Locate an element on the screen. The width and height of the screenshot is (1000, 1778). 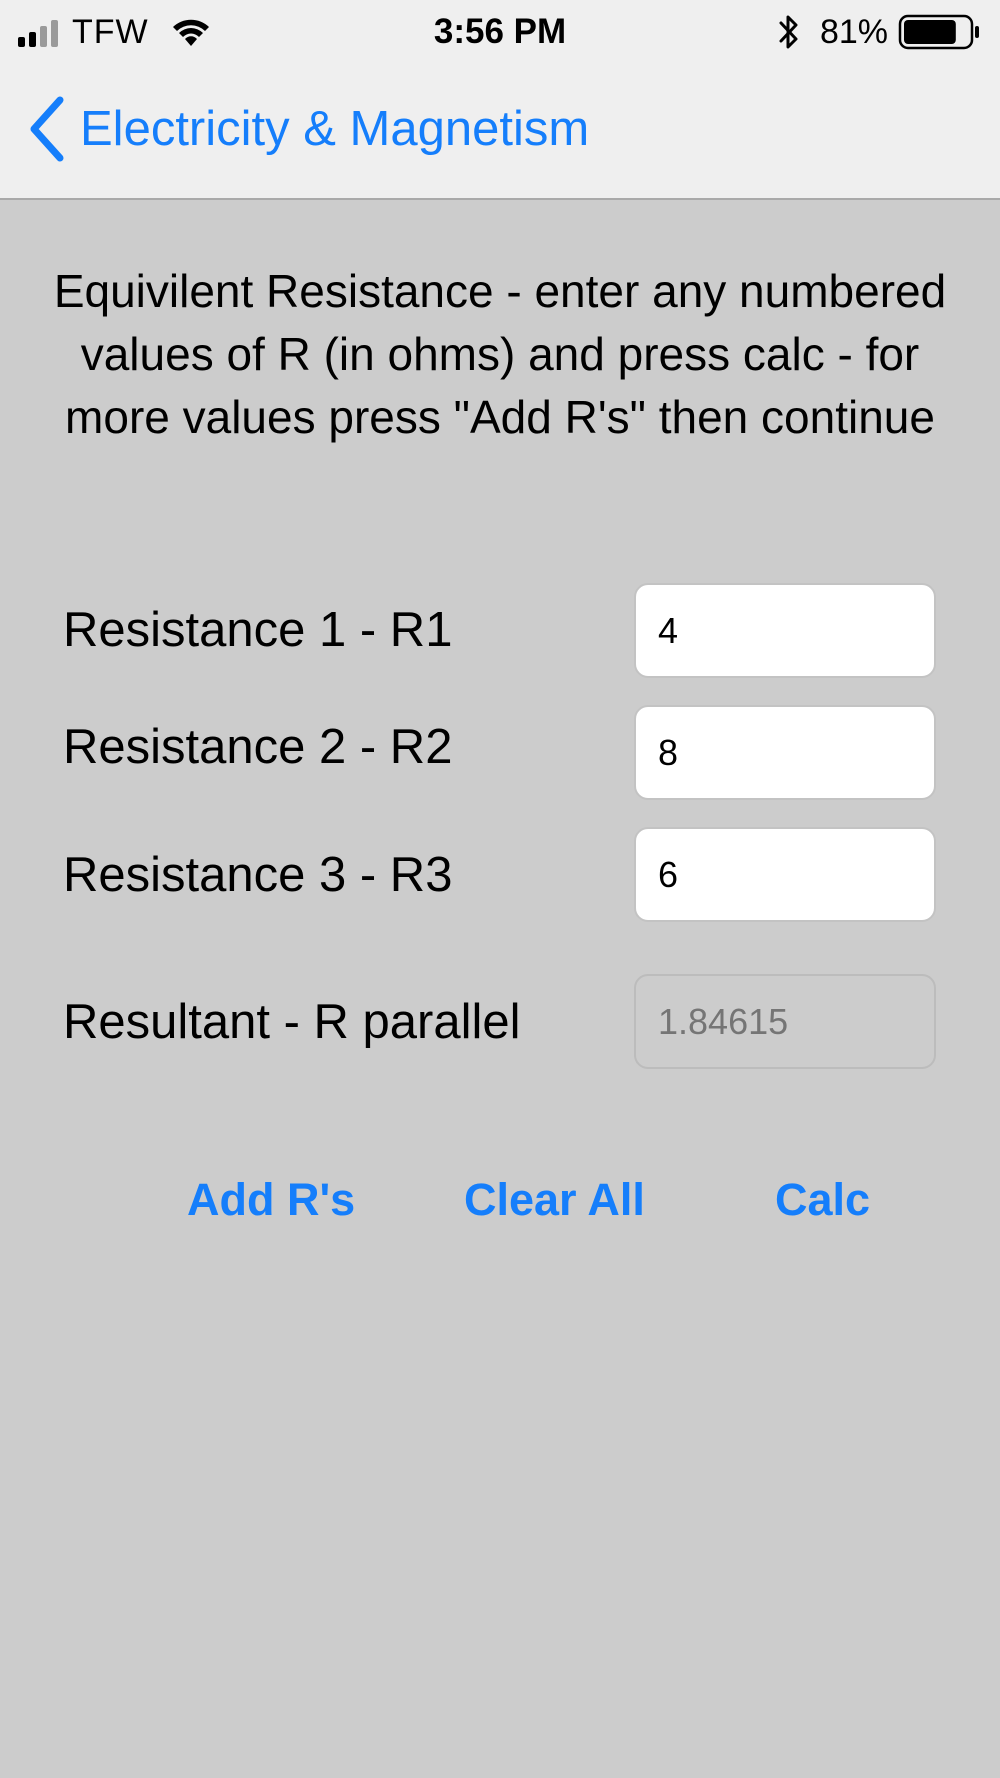
resultant-label: Resultant - R parallel is located at coordinates (292, 1022).